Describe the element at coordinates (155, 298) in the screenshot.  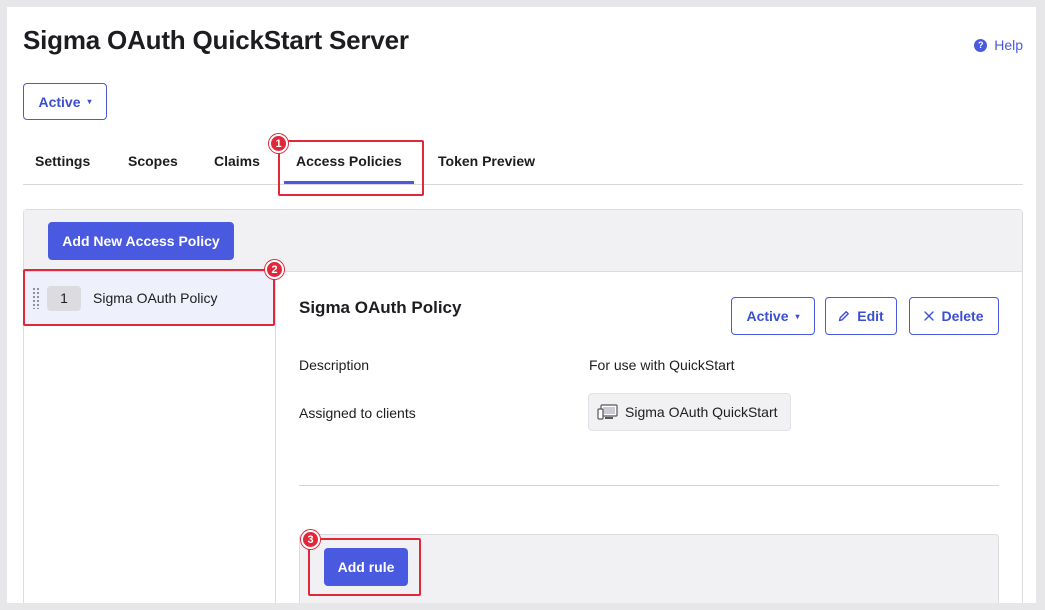
I see `policy-list-item-name: Sigma OAuth Policy` at that location.